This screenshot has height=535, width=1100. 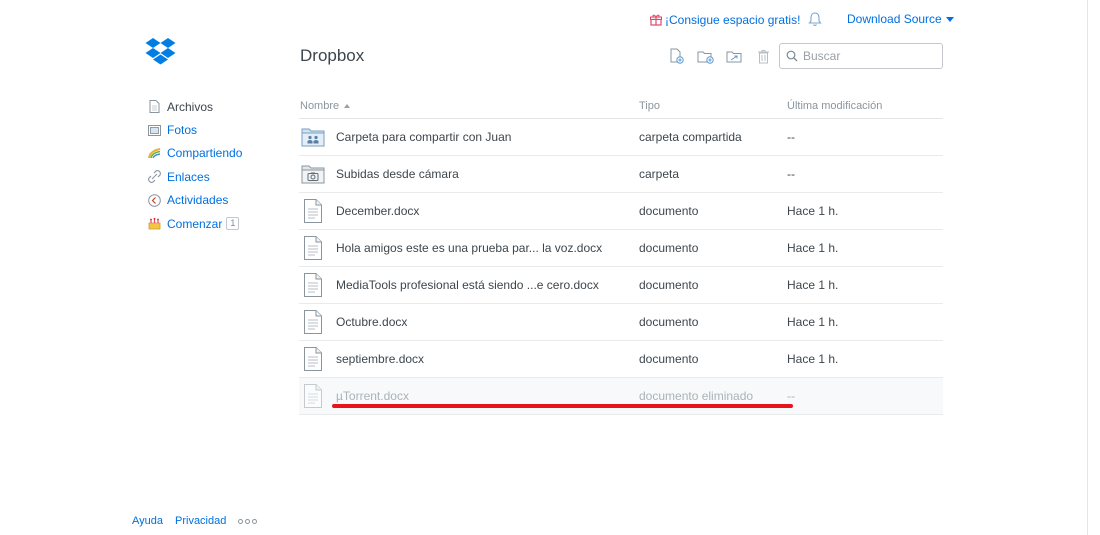 I want to click on dropbox-logo-icon, so click(x=160, y=51).